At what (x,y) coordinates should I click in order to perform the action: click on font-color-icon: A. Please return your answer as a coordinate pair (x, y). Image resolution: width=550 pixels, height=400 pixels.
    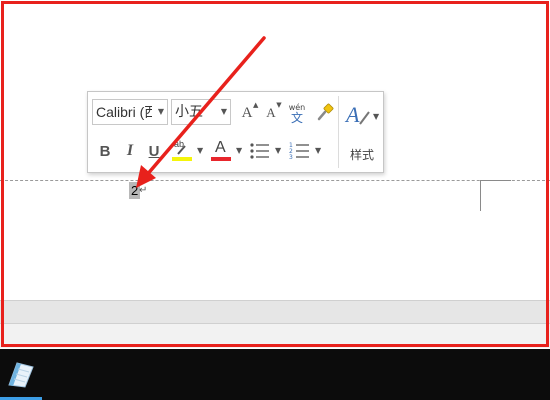
    Looking at the image, I should click on (221, 151).